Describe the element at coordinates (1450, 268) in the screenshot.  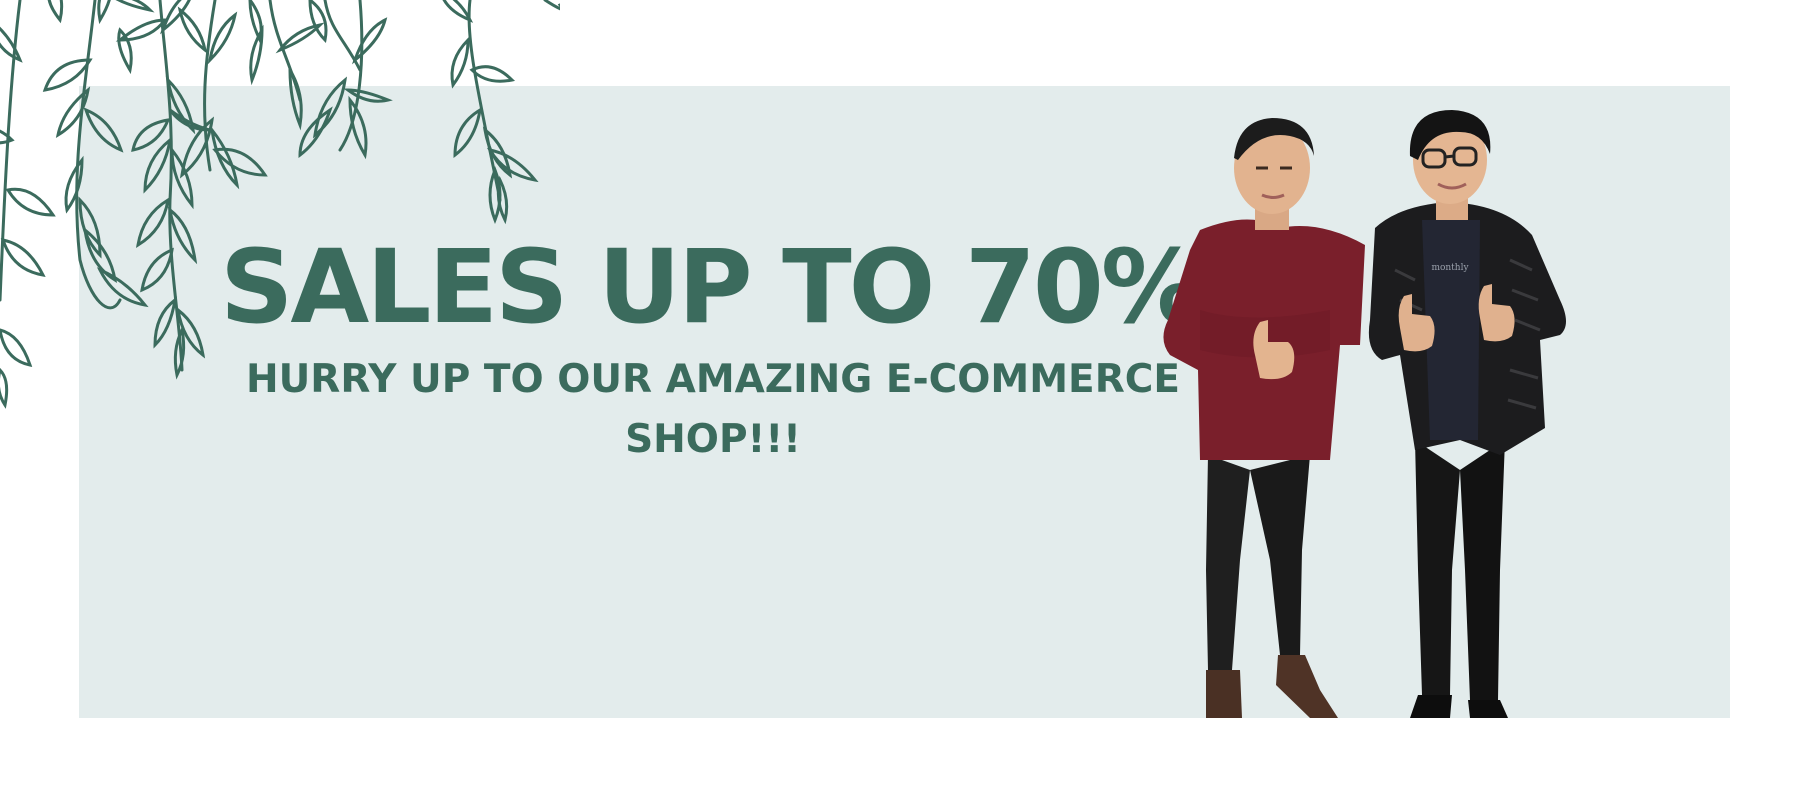
I see `shirt-print: monthly` at that location.